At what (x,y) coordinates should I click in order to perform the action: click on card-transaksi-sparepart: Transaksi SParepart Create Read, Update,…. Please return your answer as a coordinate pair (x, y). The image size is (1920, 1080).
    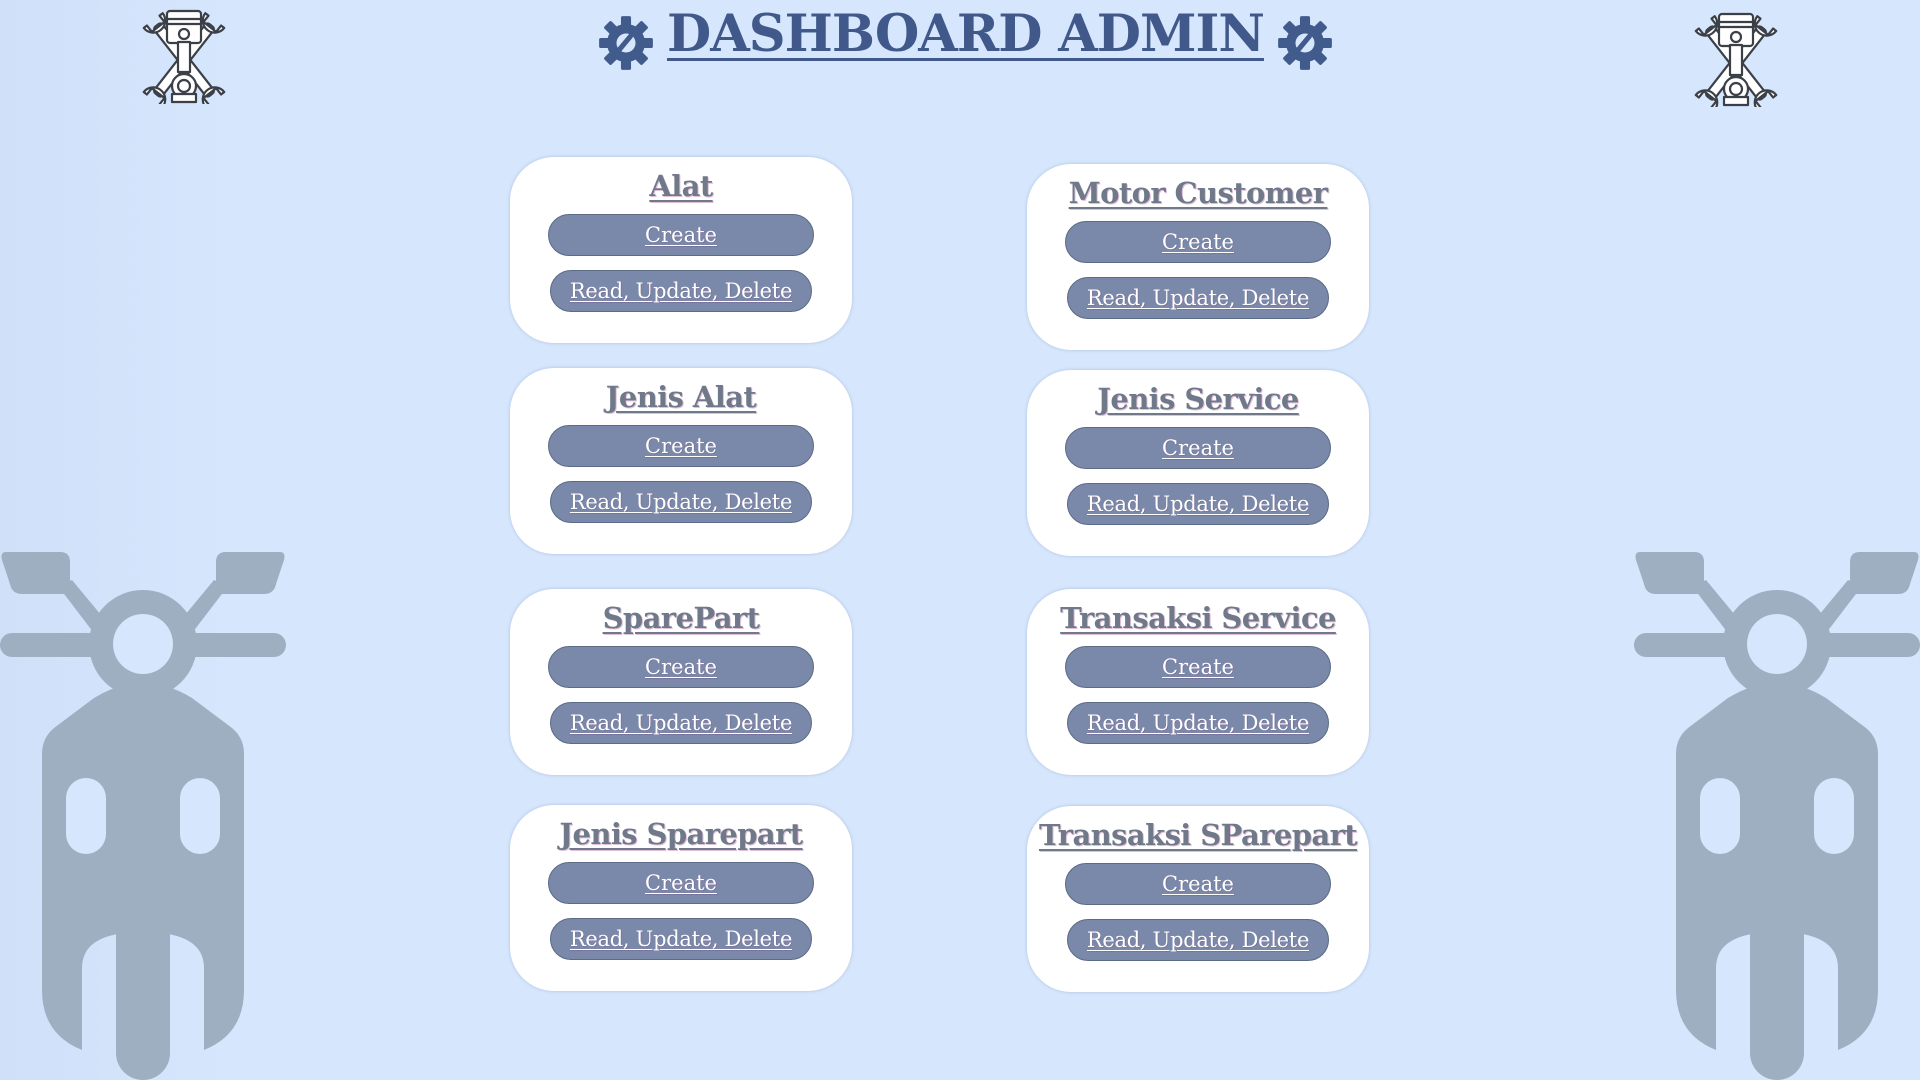
    Looking at the image, I should click on (1198, 899).